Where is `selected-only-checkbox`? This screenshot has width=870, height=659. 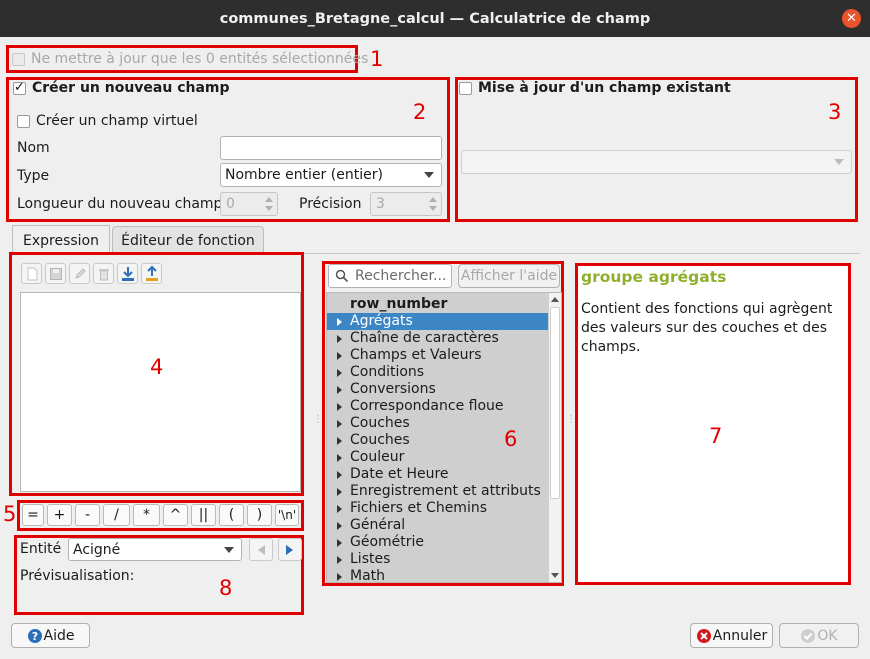 selected-only-checkbox is located at coordinates (18, 59).